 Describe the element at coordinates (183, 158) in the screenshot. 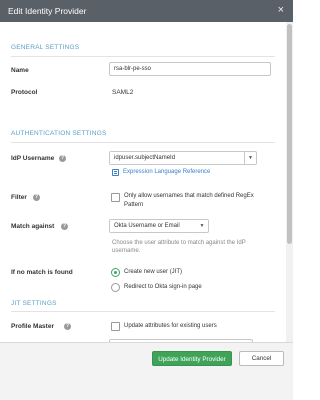

I see `idp-username-select: idpuser.subjectNameId ▼` at that location.